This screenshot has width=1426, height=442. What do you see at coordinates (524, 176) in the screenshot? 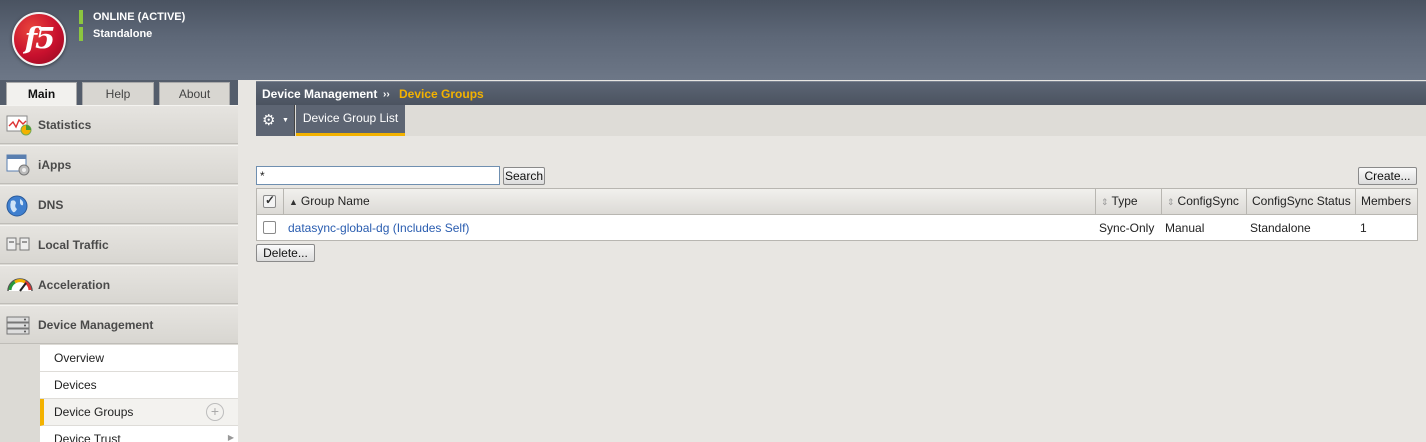
I see `search-button: Search` at bounding box center [524, 176].